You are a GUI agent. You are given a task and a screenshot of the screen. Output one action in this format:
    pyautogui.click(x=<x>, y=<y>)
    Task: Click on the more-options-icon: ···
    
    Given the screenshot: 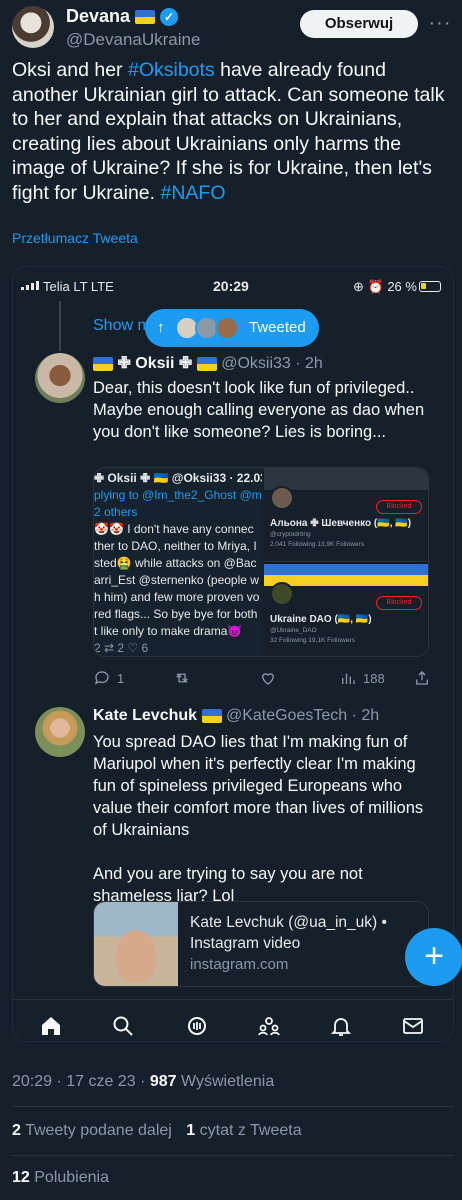 What is the action you would take?
    pyautogui.click(x=440, y=23)
    